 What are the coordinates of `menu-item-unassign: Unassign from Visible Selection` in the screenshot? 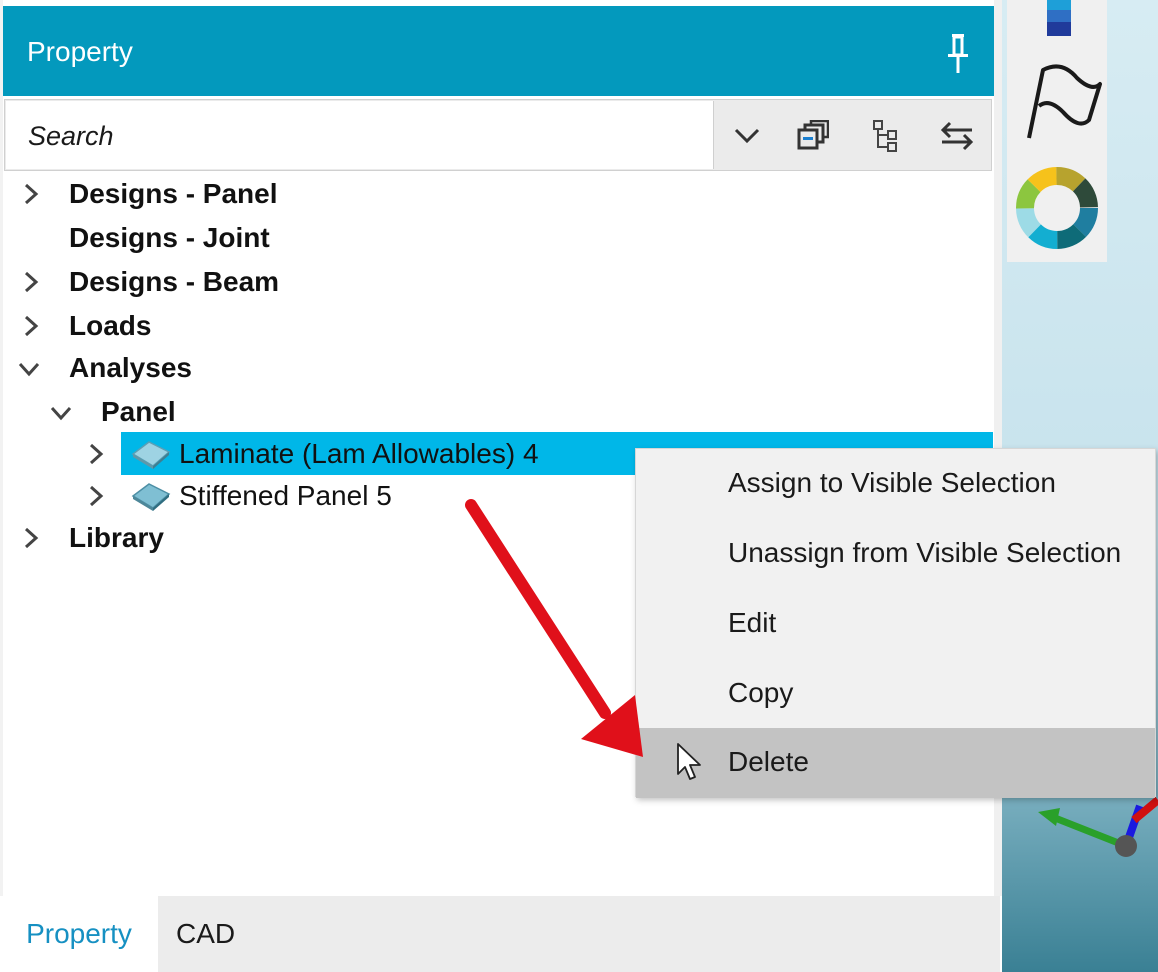 It's located at (895, 554).